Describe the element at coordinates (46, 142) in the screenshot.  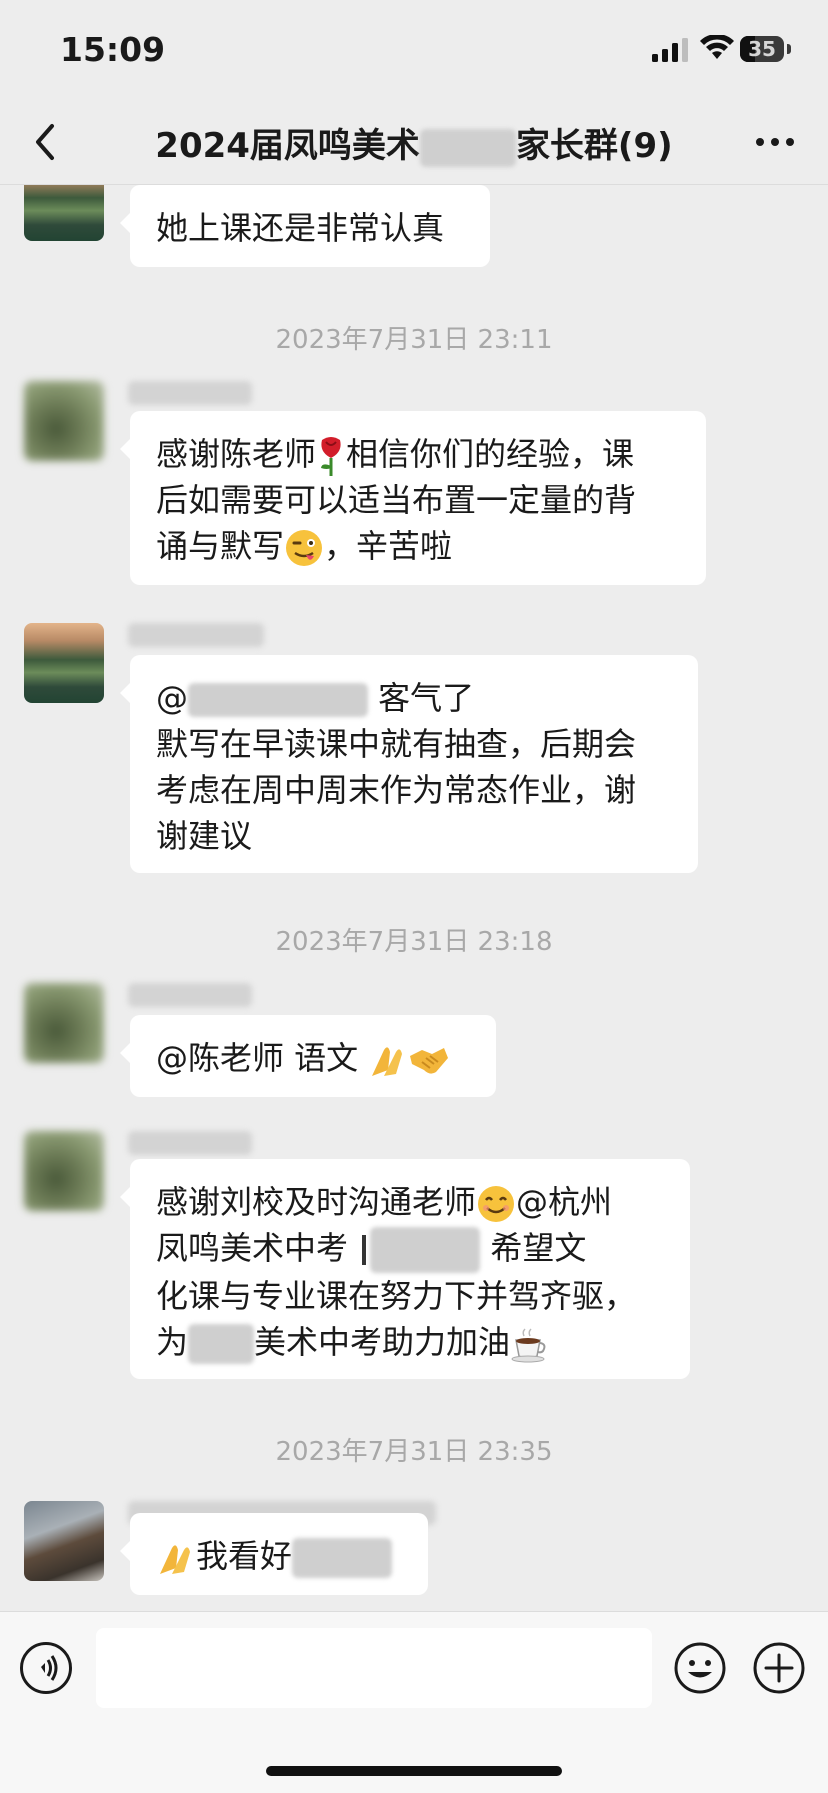
I see `back-chevron-icon` at that location.